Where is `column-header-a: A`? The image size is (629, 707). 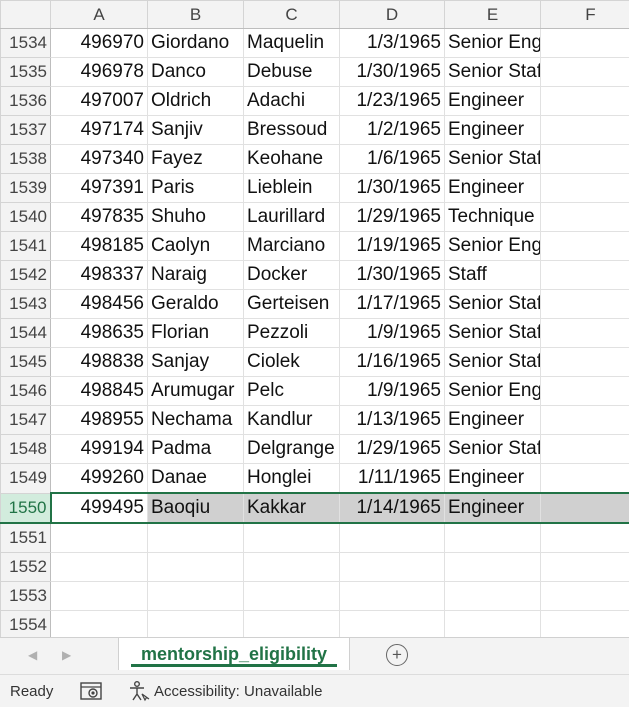
column-header-a: A is located at coordinates (99, 15).